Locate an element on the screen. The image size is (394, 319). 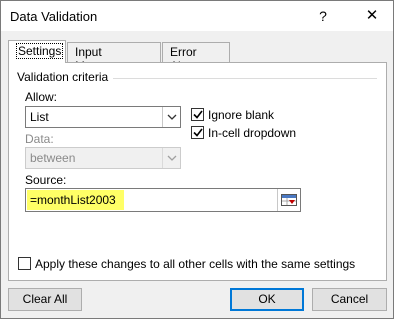
in-cell-dropdown-checkbox is located at coordinates (197, 132).